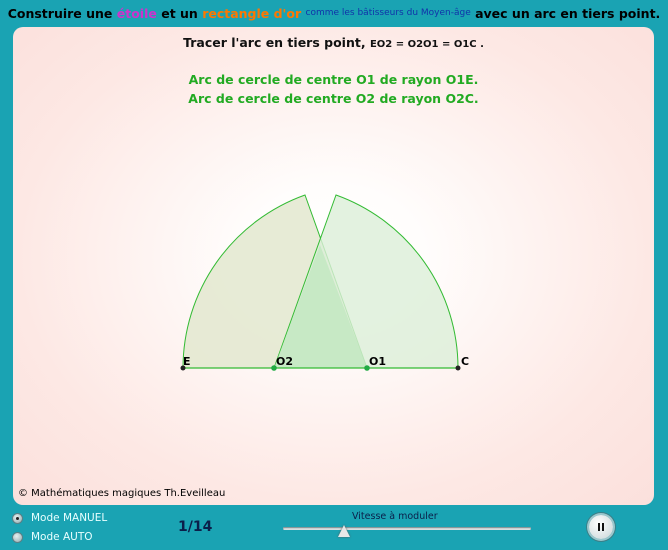 The image size is (668, 550). I want to click on mode-manual-option: Mode MANUEL, so click(59, 518).